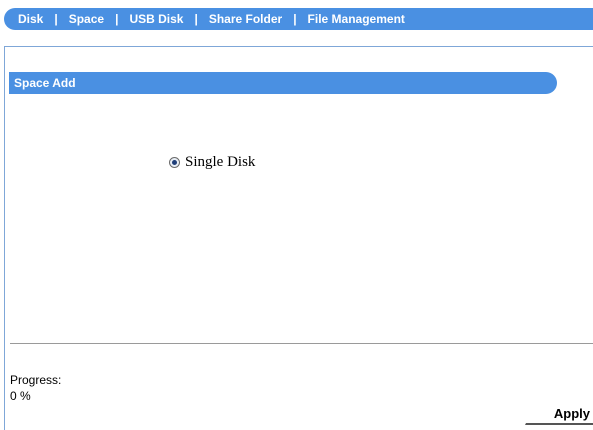 The height and width of the screenshot is (430, 593). I want to click on radio-selected-dot, so click(174, 162).